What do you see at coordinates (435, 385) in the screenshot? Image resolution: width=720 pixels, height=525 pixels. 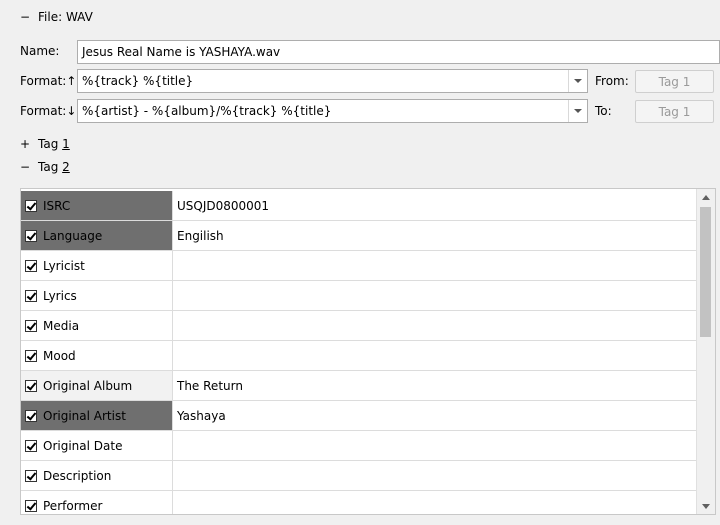 I see `frame-value-cell: The Return` at bounding box center [435, 385].